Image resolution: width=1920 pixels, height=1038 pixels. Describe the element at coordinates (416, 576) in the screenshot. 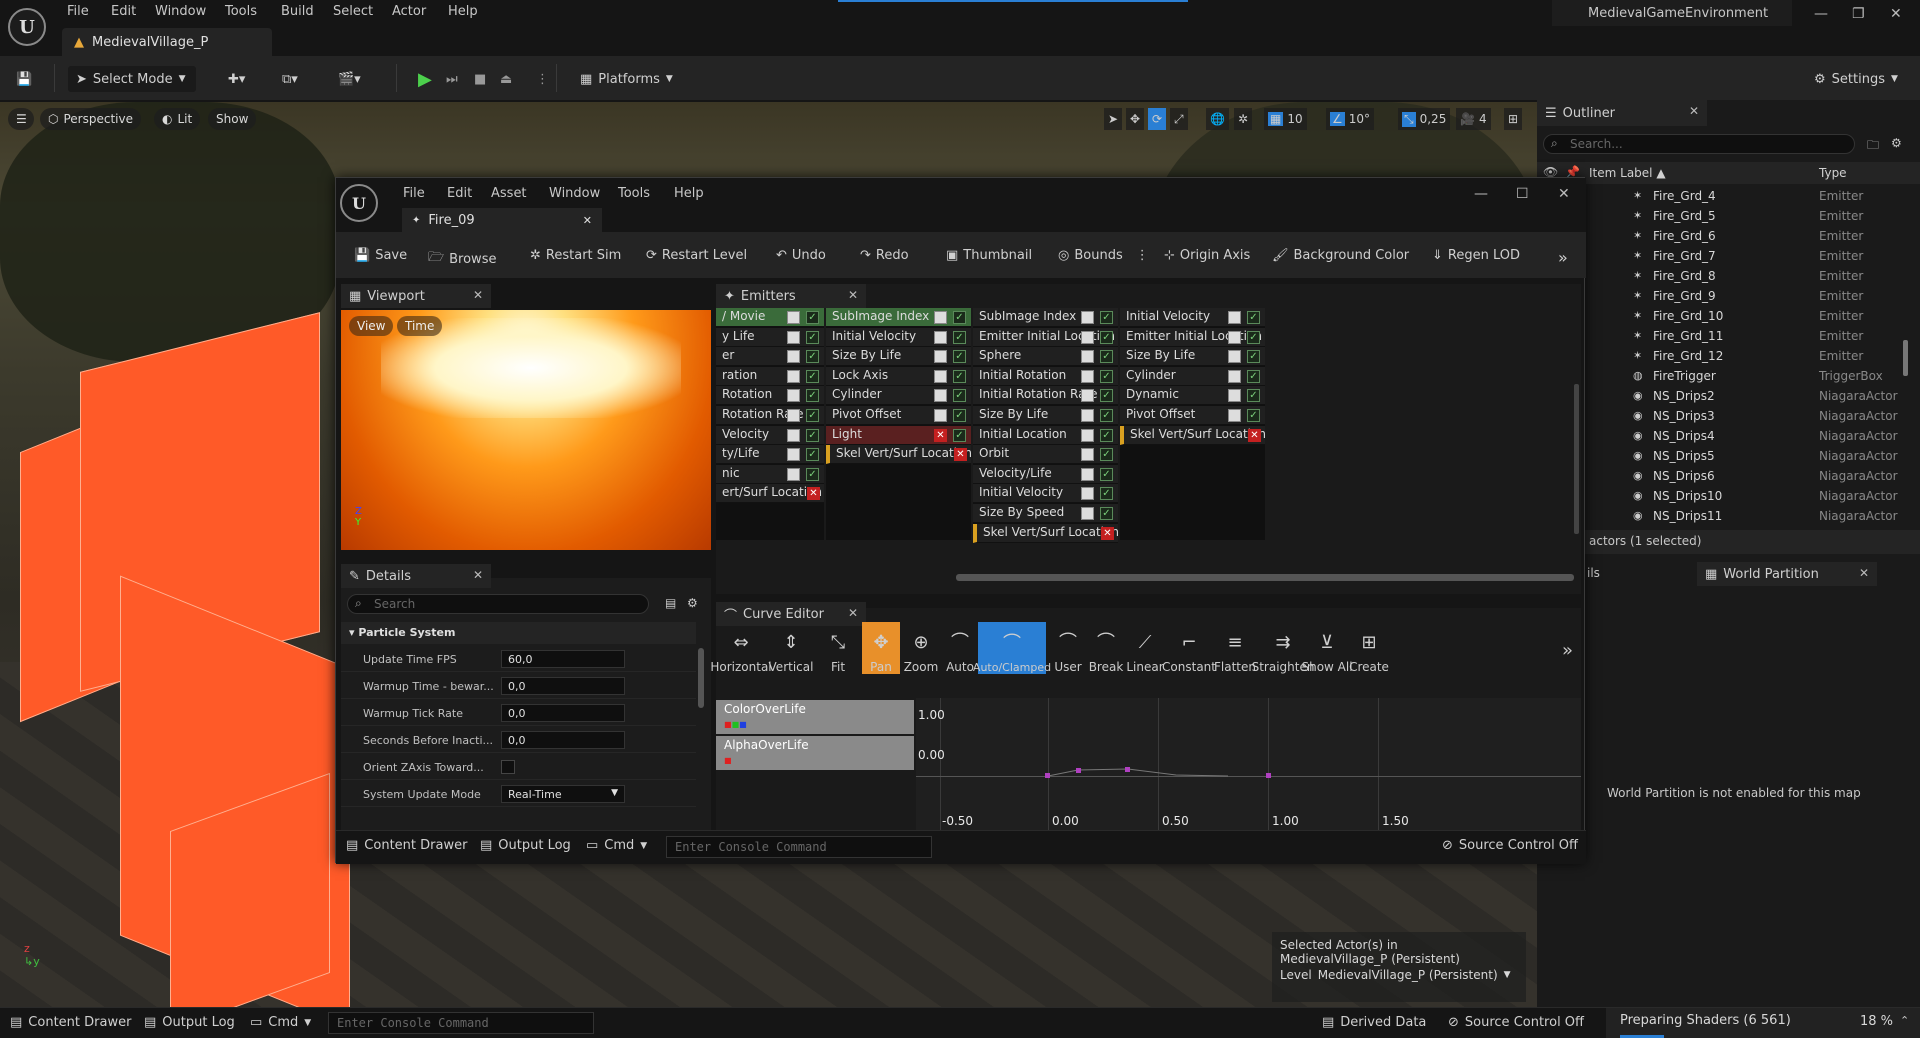

I see `details-tab: ✎ Details ✕` at that location.